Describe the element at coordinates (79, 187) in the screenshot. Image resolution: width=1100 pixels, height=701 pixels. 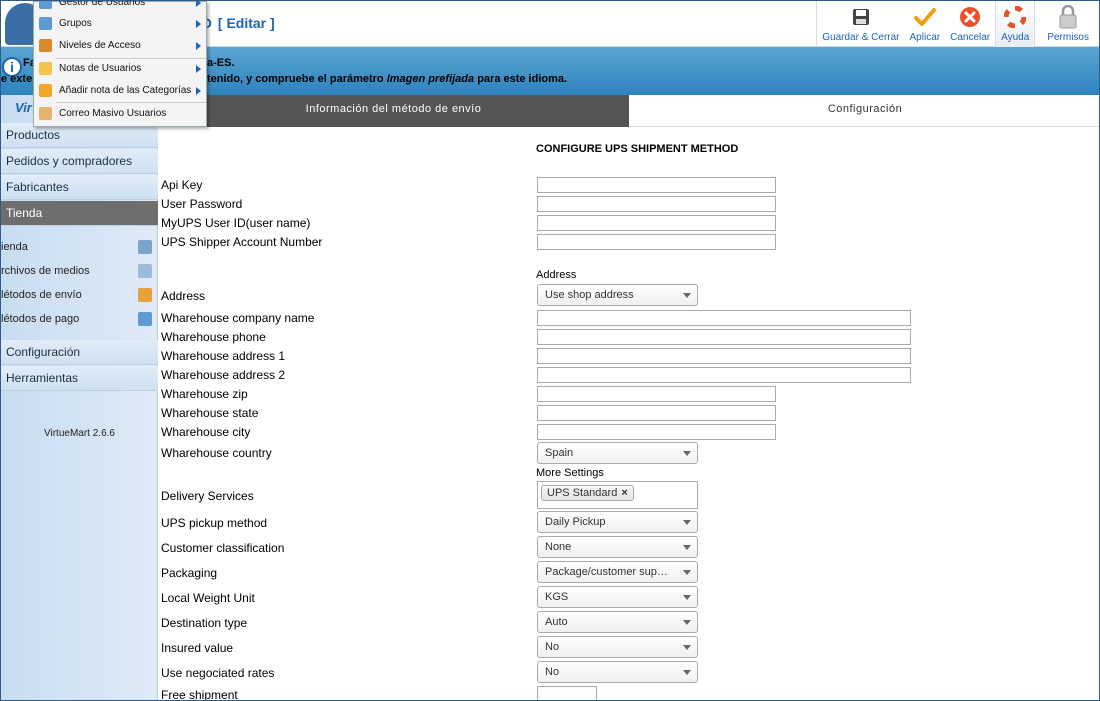
I see `sidebar-item-fabricantes: Fabricantes` at that location.